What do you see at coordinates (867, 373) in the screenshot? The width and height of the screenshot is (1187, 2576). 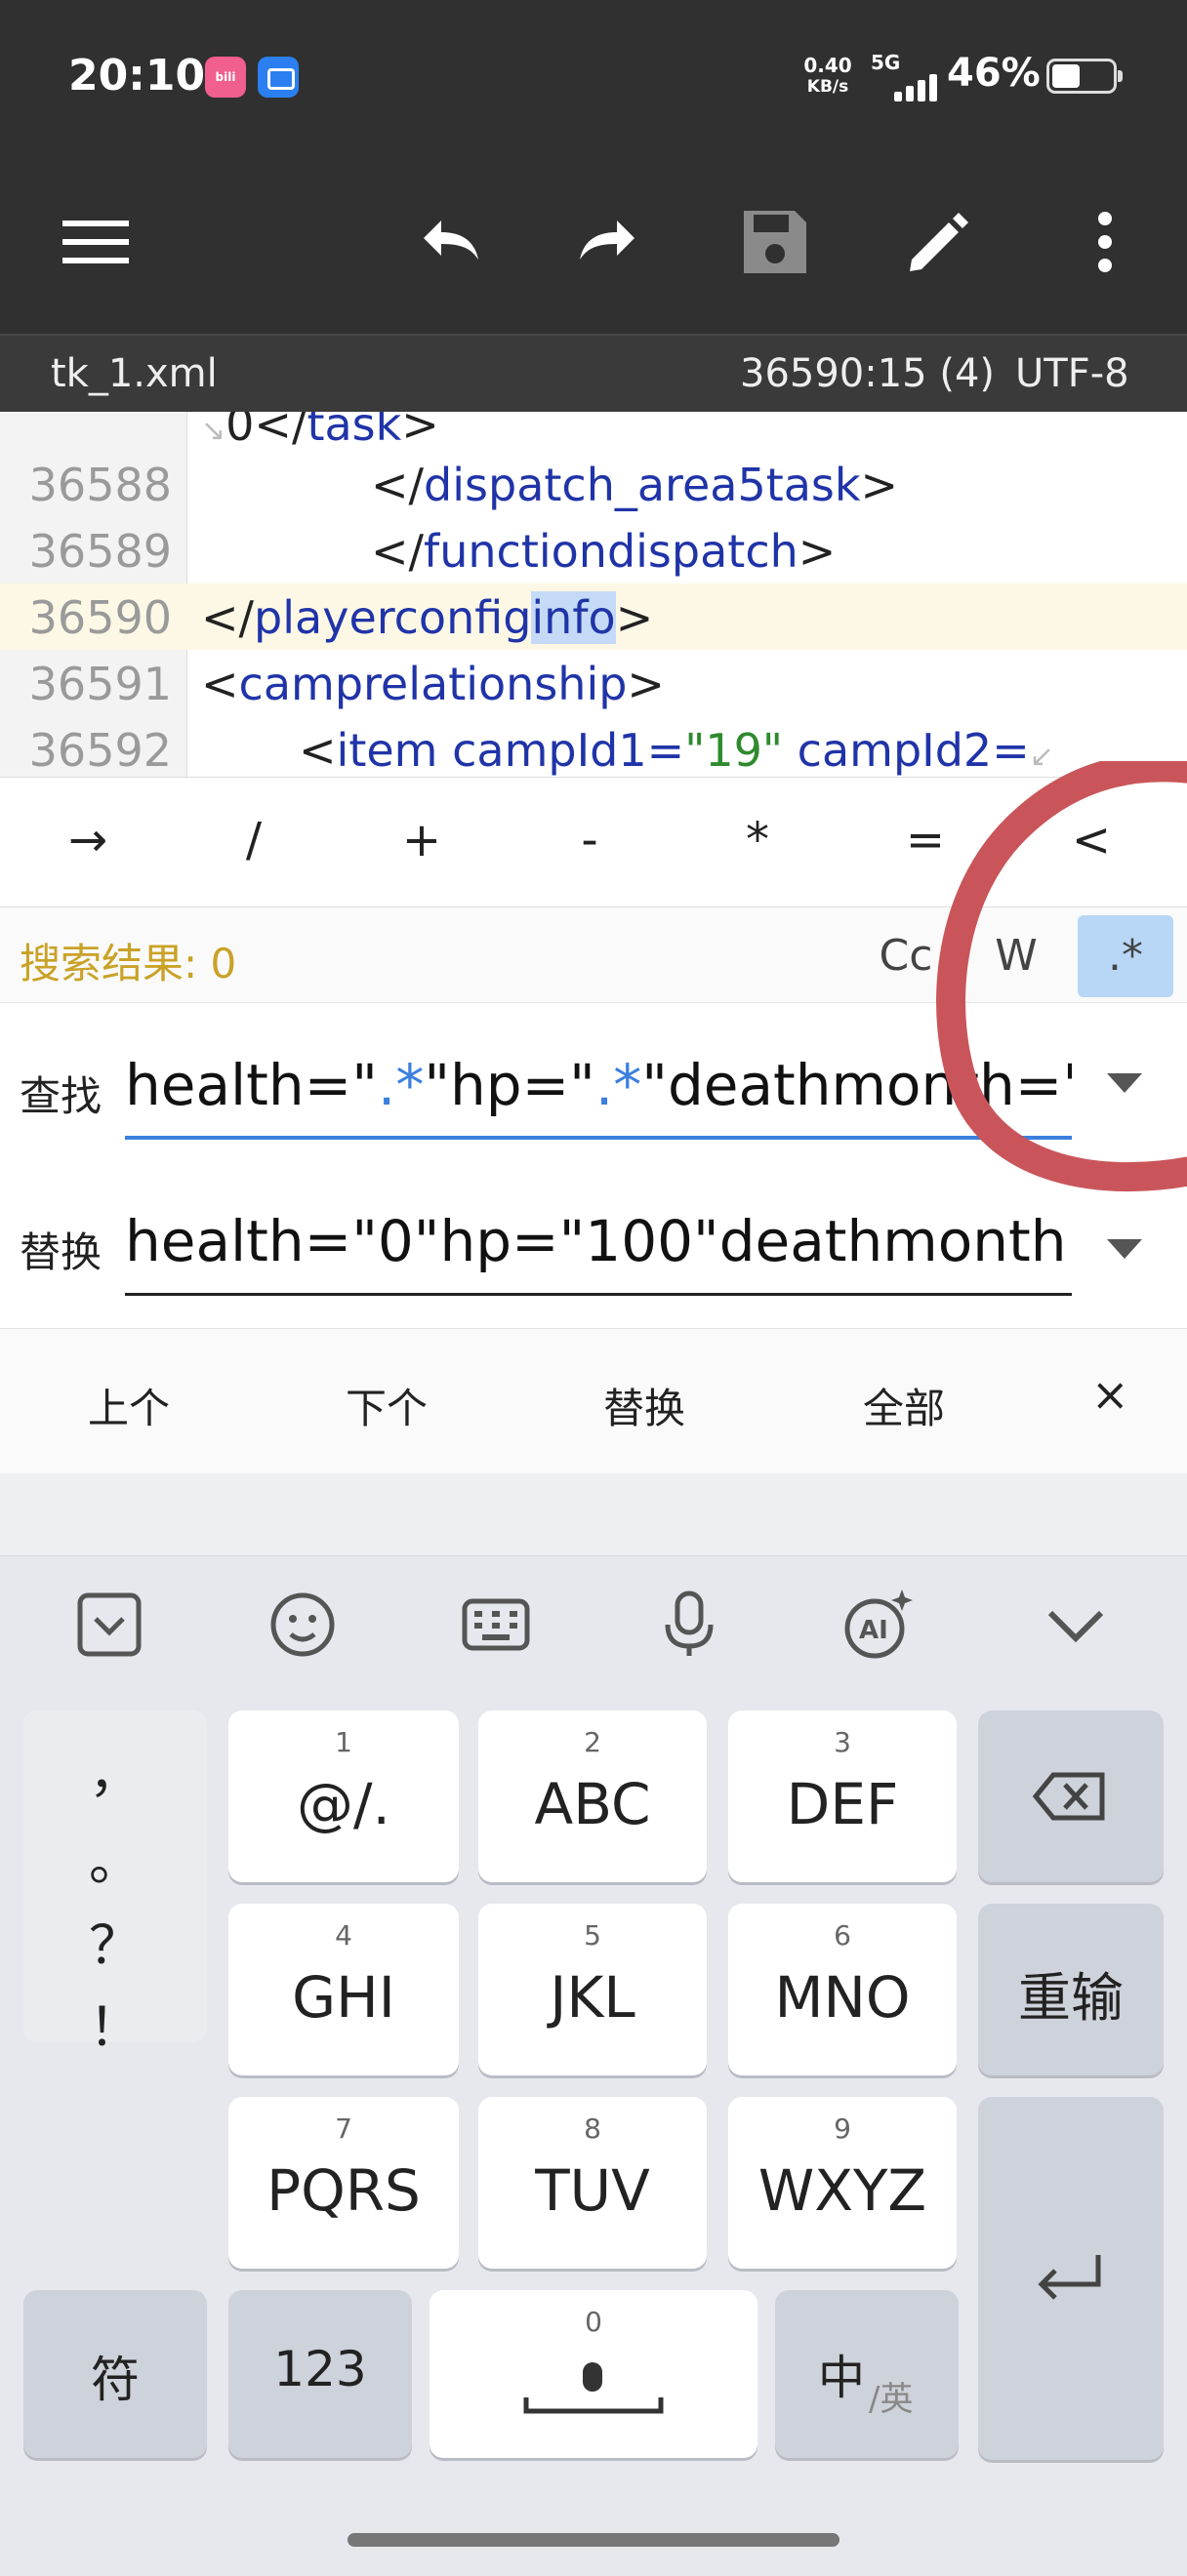 I see `cursor-position: 36590:15 (4)` at bounding box center [867, 373].